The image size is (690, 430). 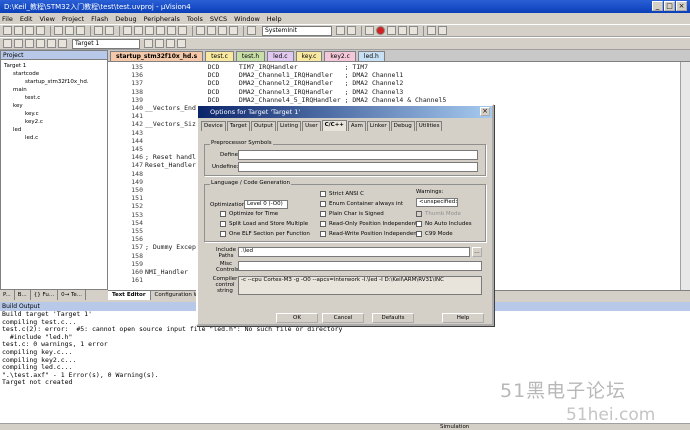 What do you see at coordinates (125, 19) in the screenshot?
I see `menu-debug: Debug` at bounding box center [125, 19].